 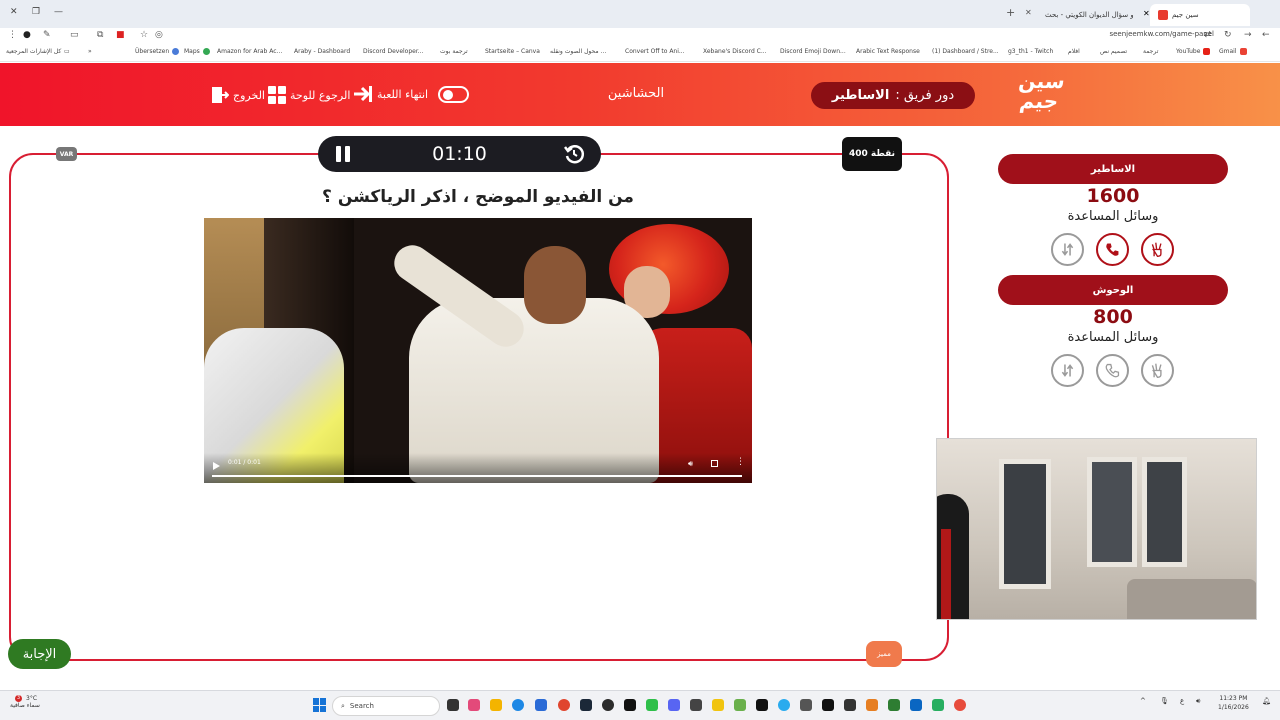 What do you see at coordinates (453, 705) in the screenshot?
I see `task-view-icon` at bounding box center [453, 705].